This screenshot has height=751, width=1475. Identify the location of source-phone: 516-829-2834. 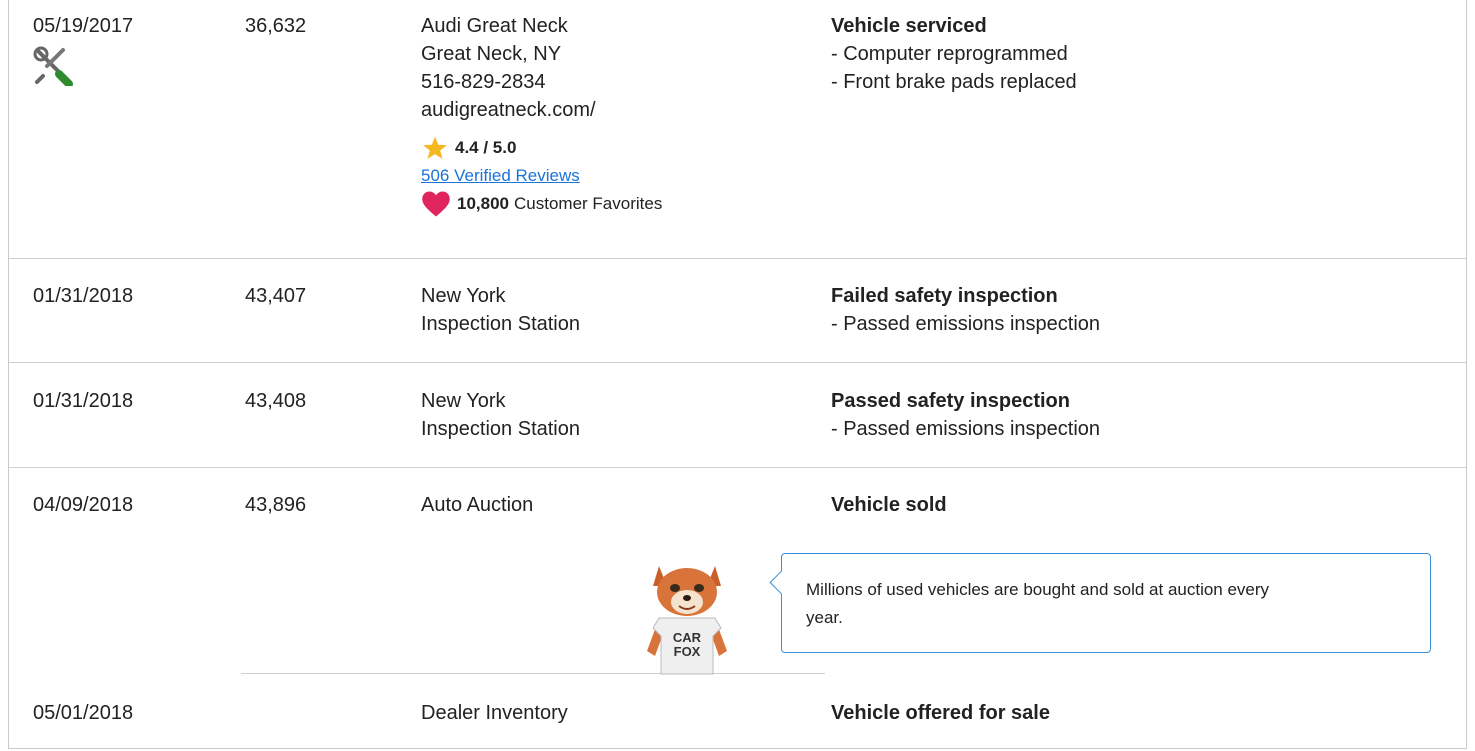
(483, 82).